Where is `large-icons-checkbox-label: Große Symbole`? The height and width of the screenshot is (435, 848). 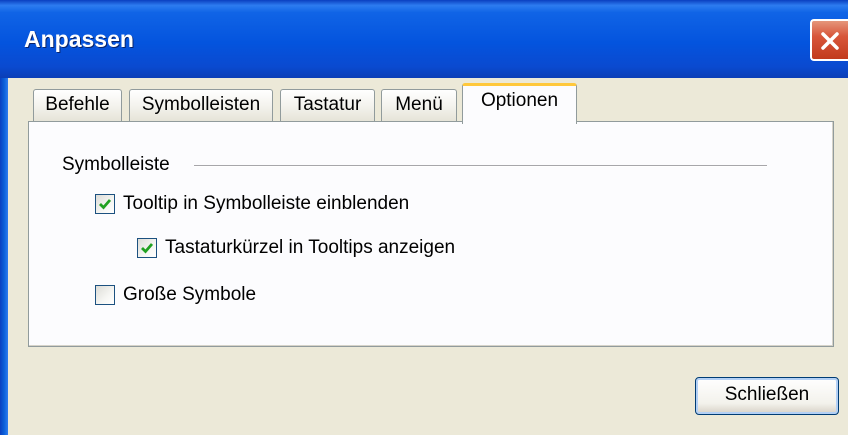
large-icons-checkbox-label: Große Symbole is located at coordinates (190, 294).